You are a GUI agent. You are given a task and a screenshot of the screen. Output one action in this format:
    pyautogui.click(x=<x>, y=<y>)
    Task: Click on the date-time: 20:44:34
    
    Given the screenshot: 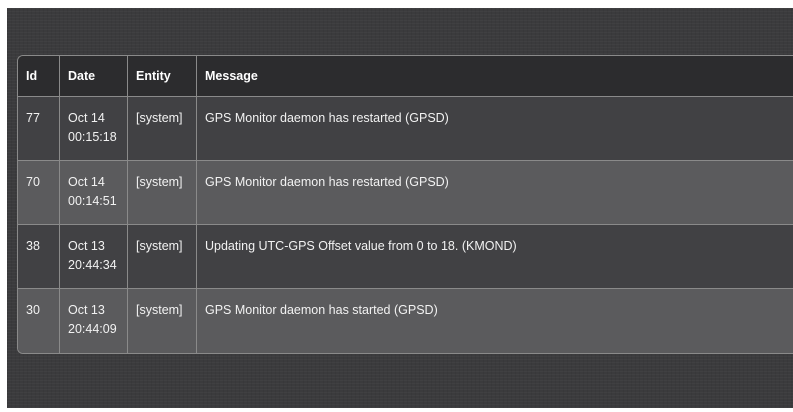 What is the action you would take?
    pyautogui.click(x=92, y=265)
    